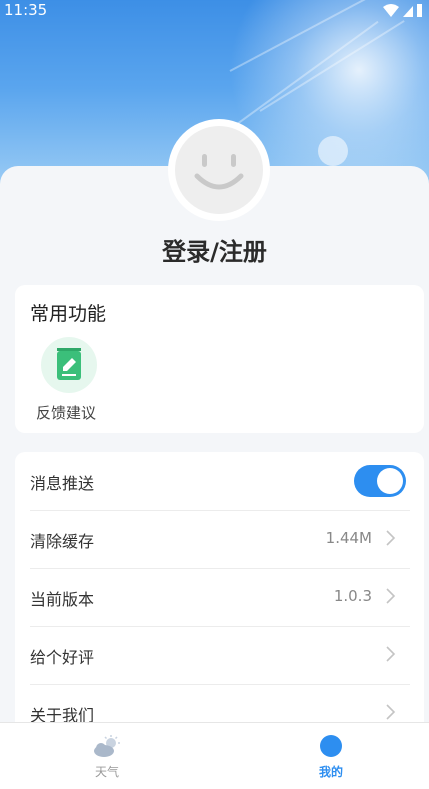 This screenshot has width=429, height=789. Describe the element at coordinates (220, 597) in the screenshot. I see `settings-row-version: 当前版本 1.0.3` at that location.